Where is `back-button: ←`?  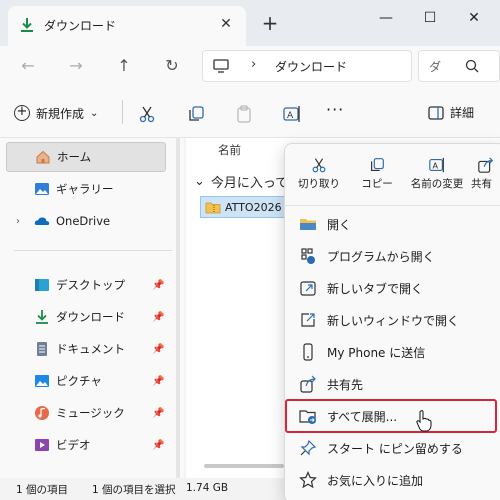
back-button: ← is located at coordinates (28, 66).